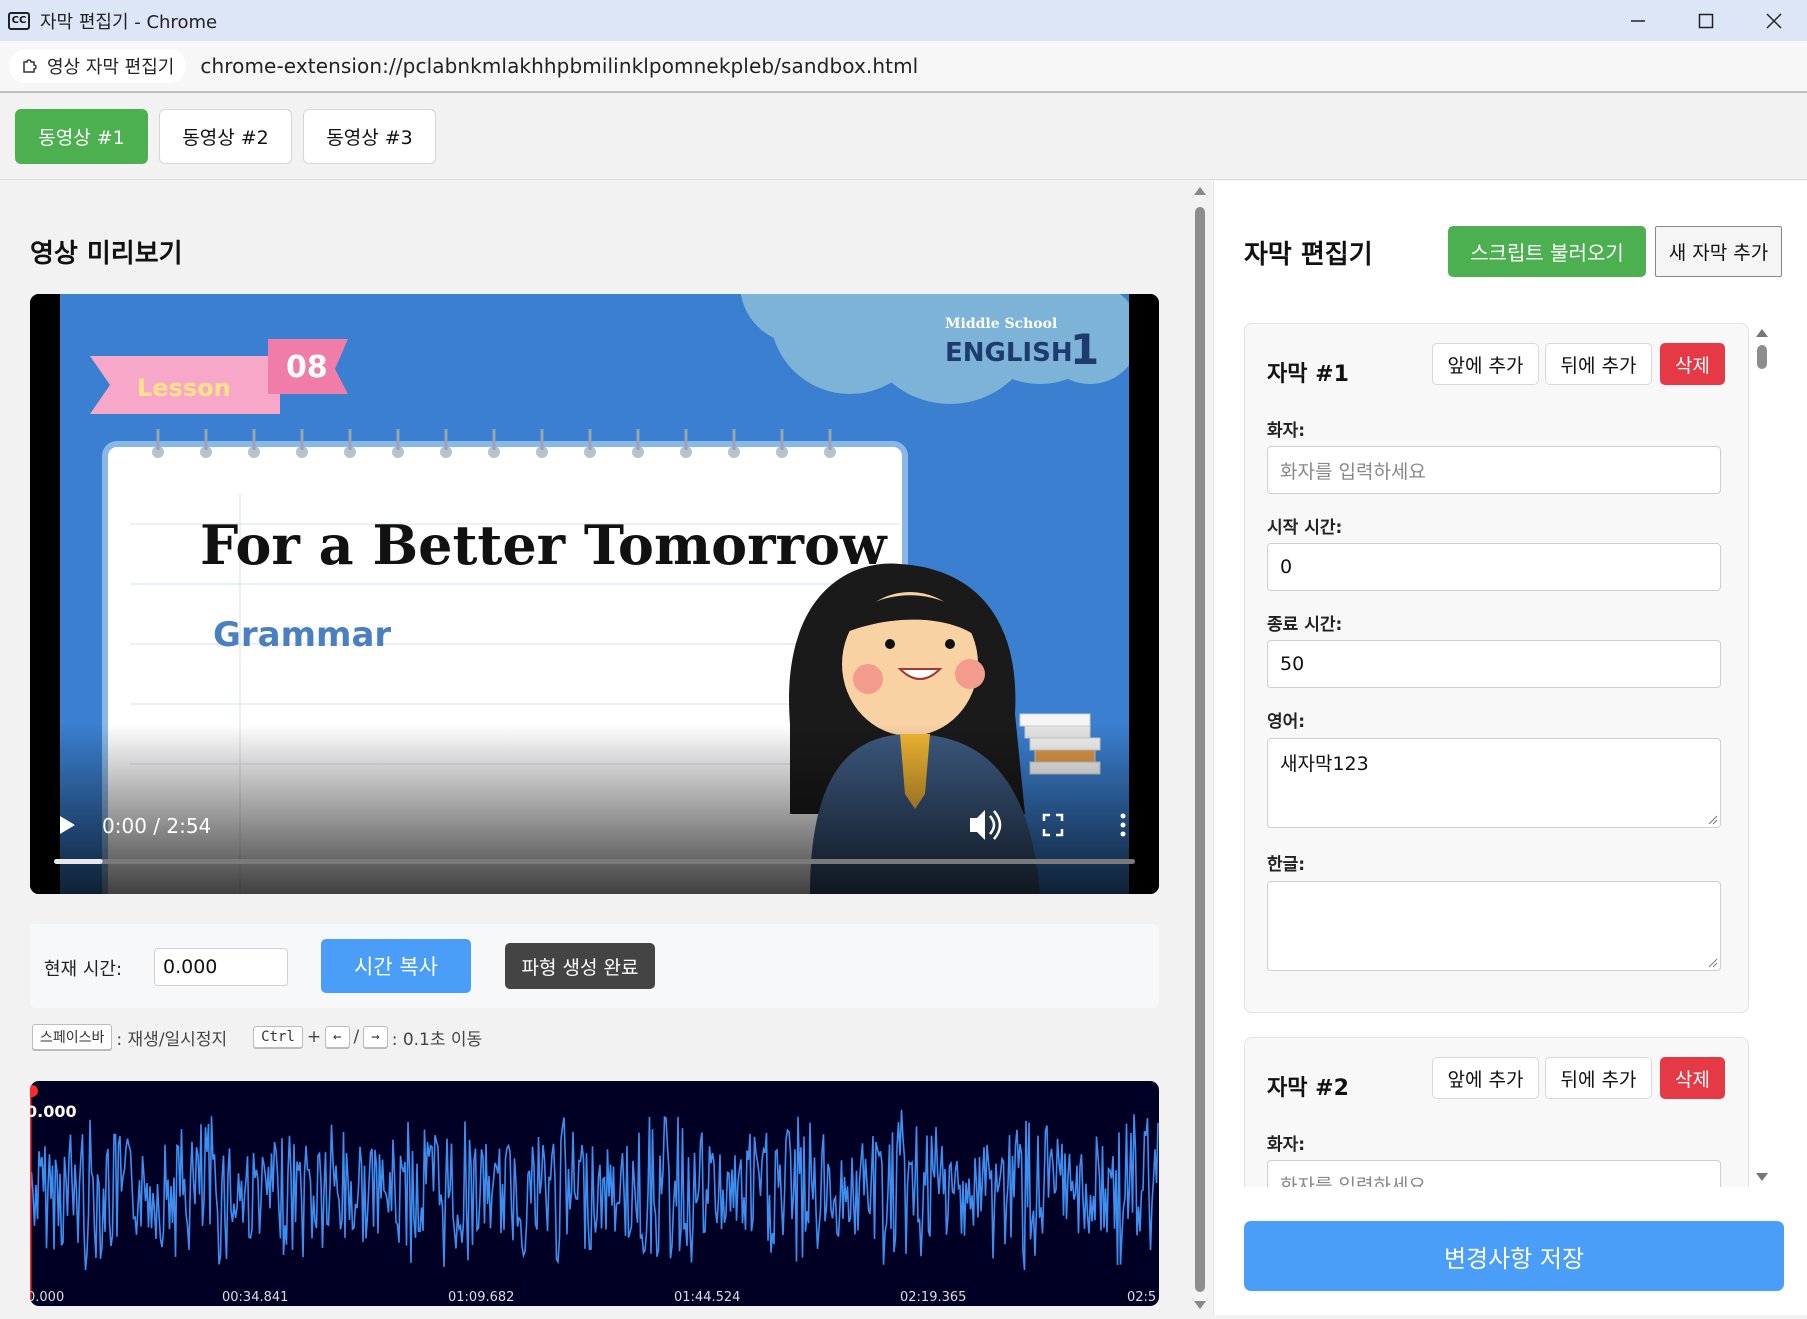  Describe the element at coordinates (356, 1037) in the screenshot. I see `slash-sign: /` at that location.